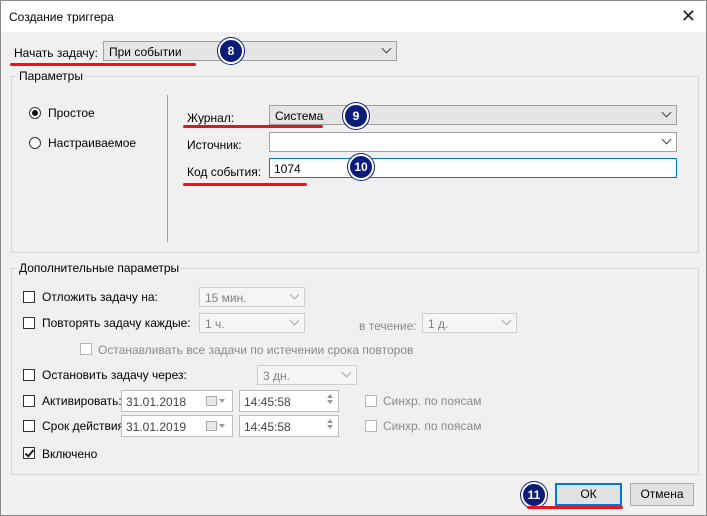  What do you see at coordinates (167, 168) in the screenshot?
I see `params-divider` at bounding box center [167, 168].